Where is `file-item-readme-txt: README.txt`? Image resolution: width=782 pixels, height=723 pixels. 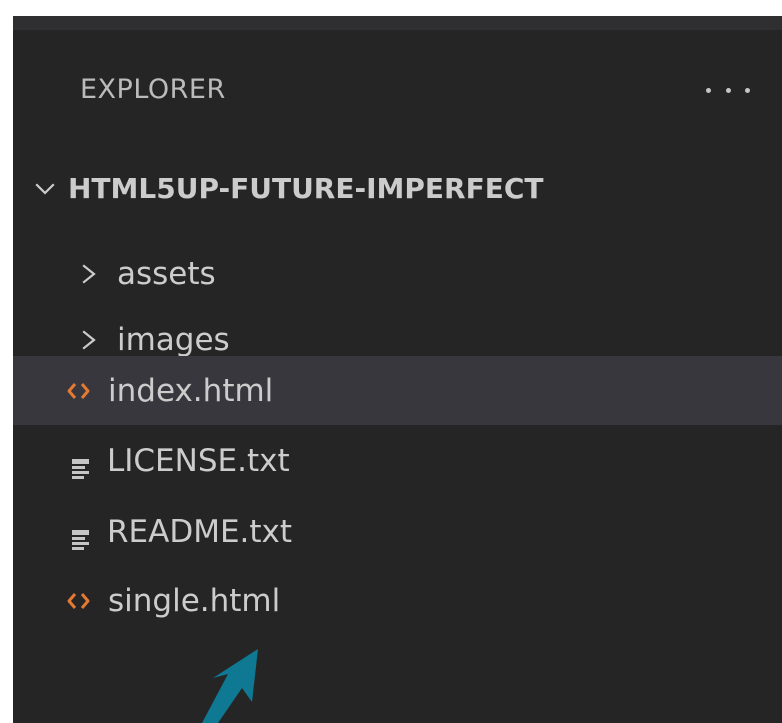
file-item-readme-txt: README.txt is located at coordinates (397, 531).